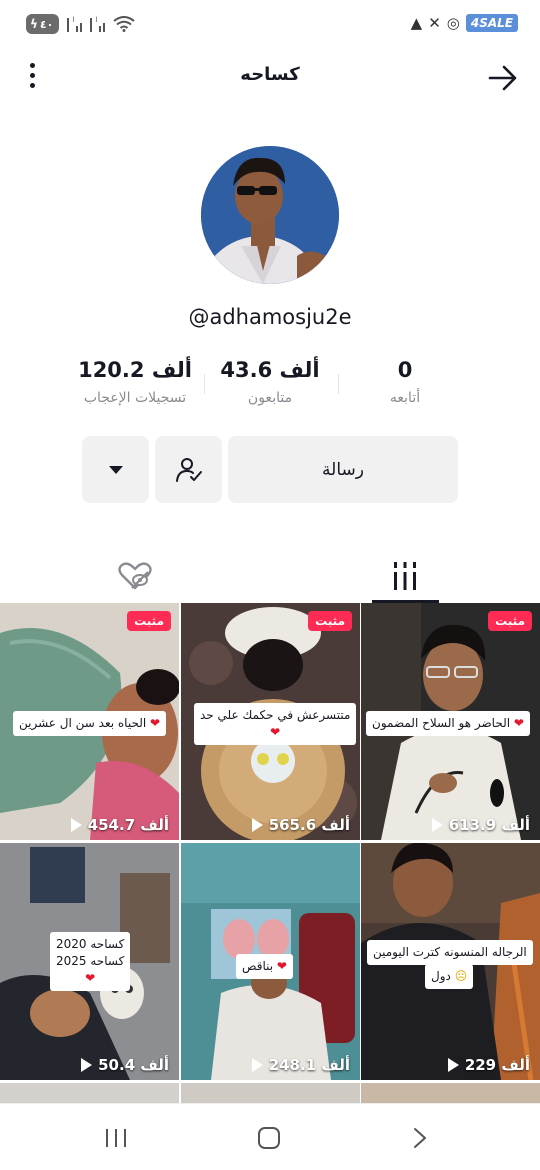  Describe the element at coordinates (453, 23) in the screenshot. I see `whatsapp-icon: ◎` at that location.